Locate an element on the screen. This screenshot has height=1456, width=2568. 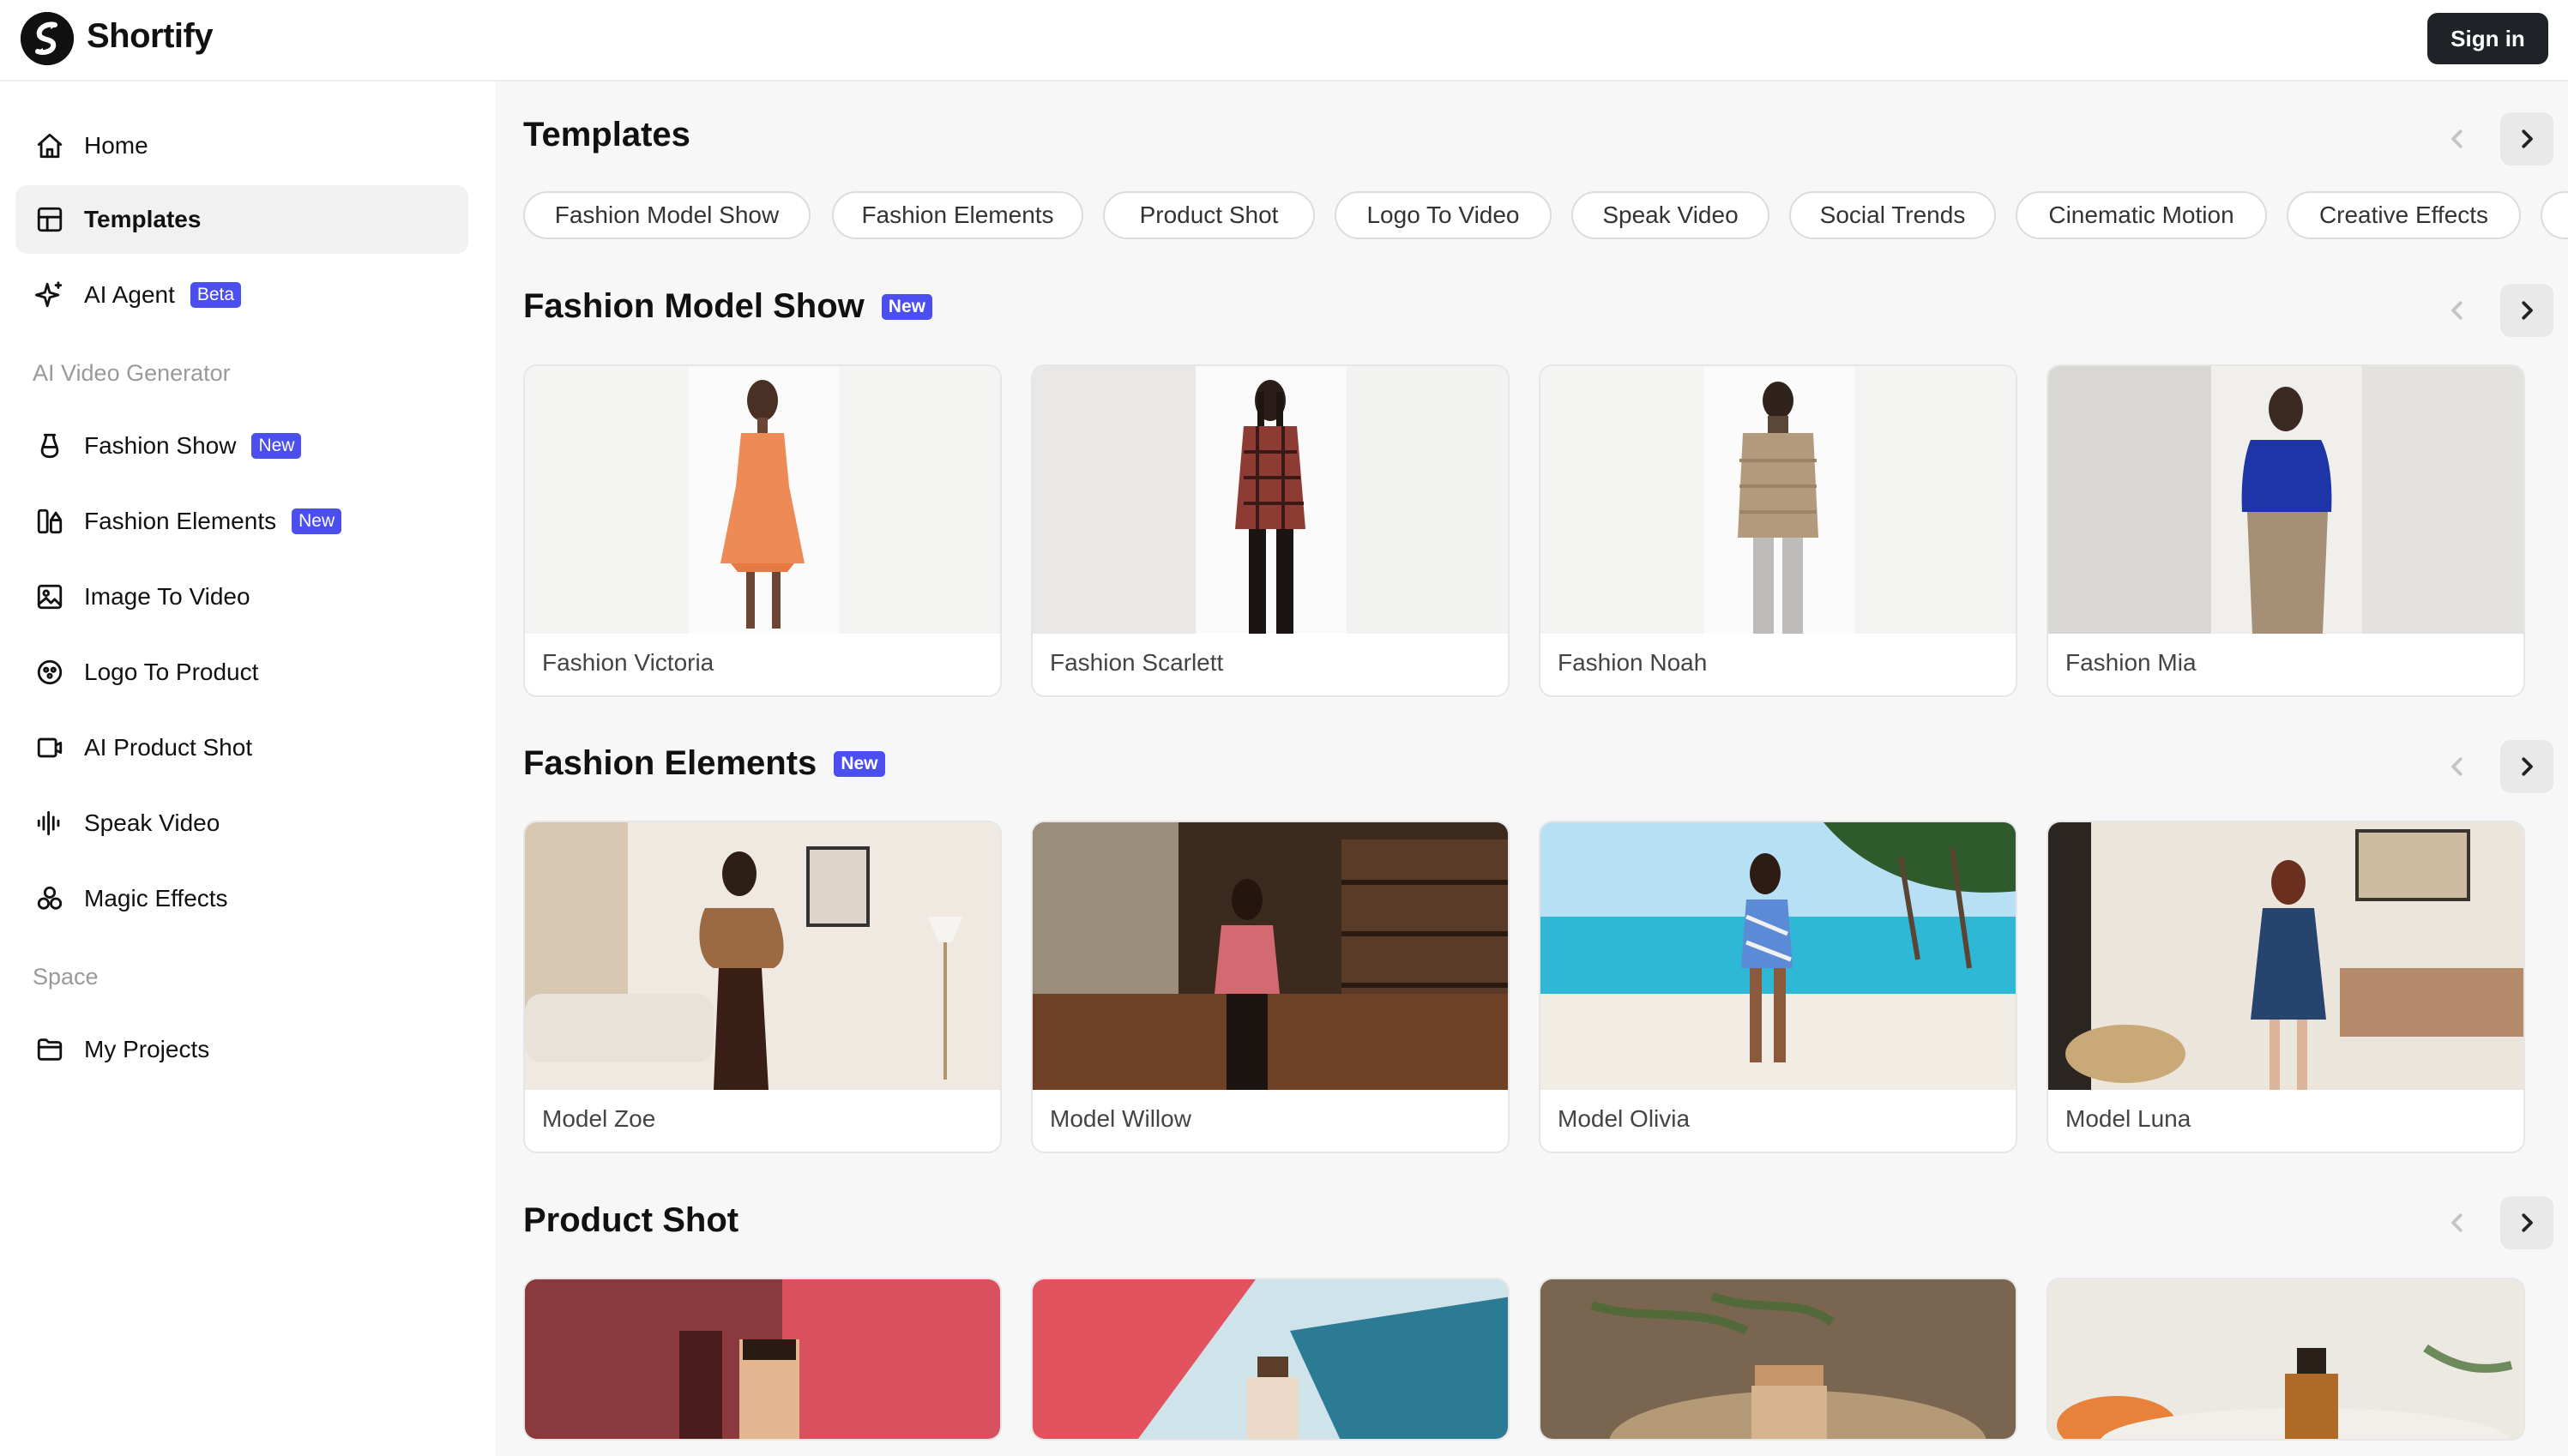
template-card-product-bottle is located at coordinates (2286, 1359).